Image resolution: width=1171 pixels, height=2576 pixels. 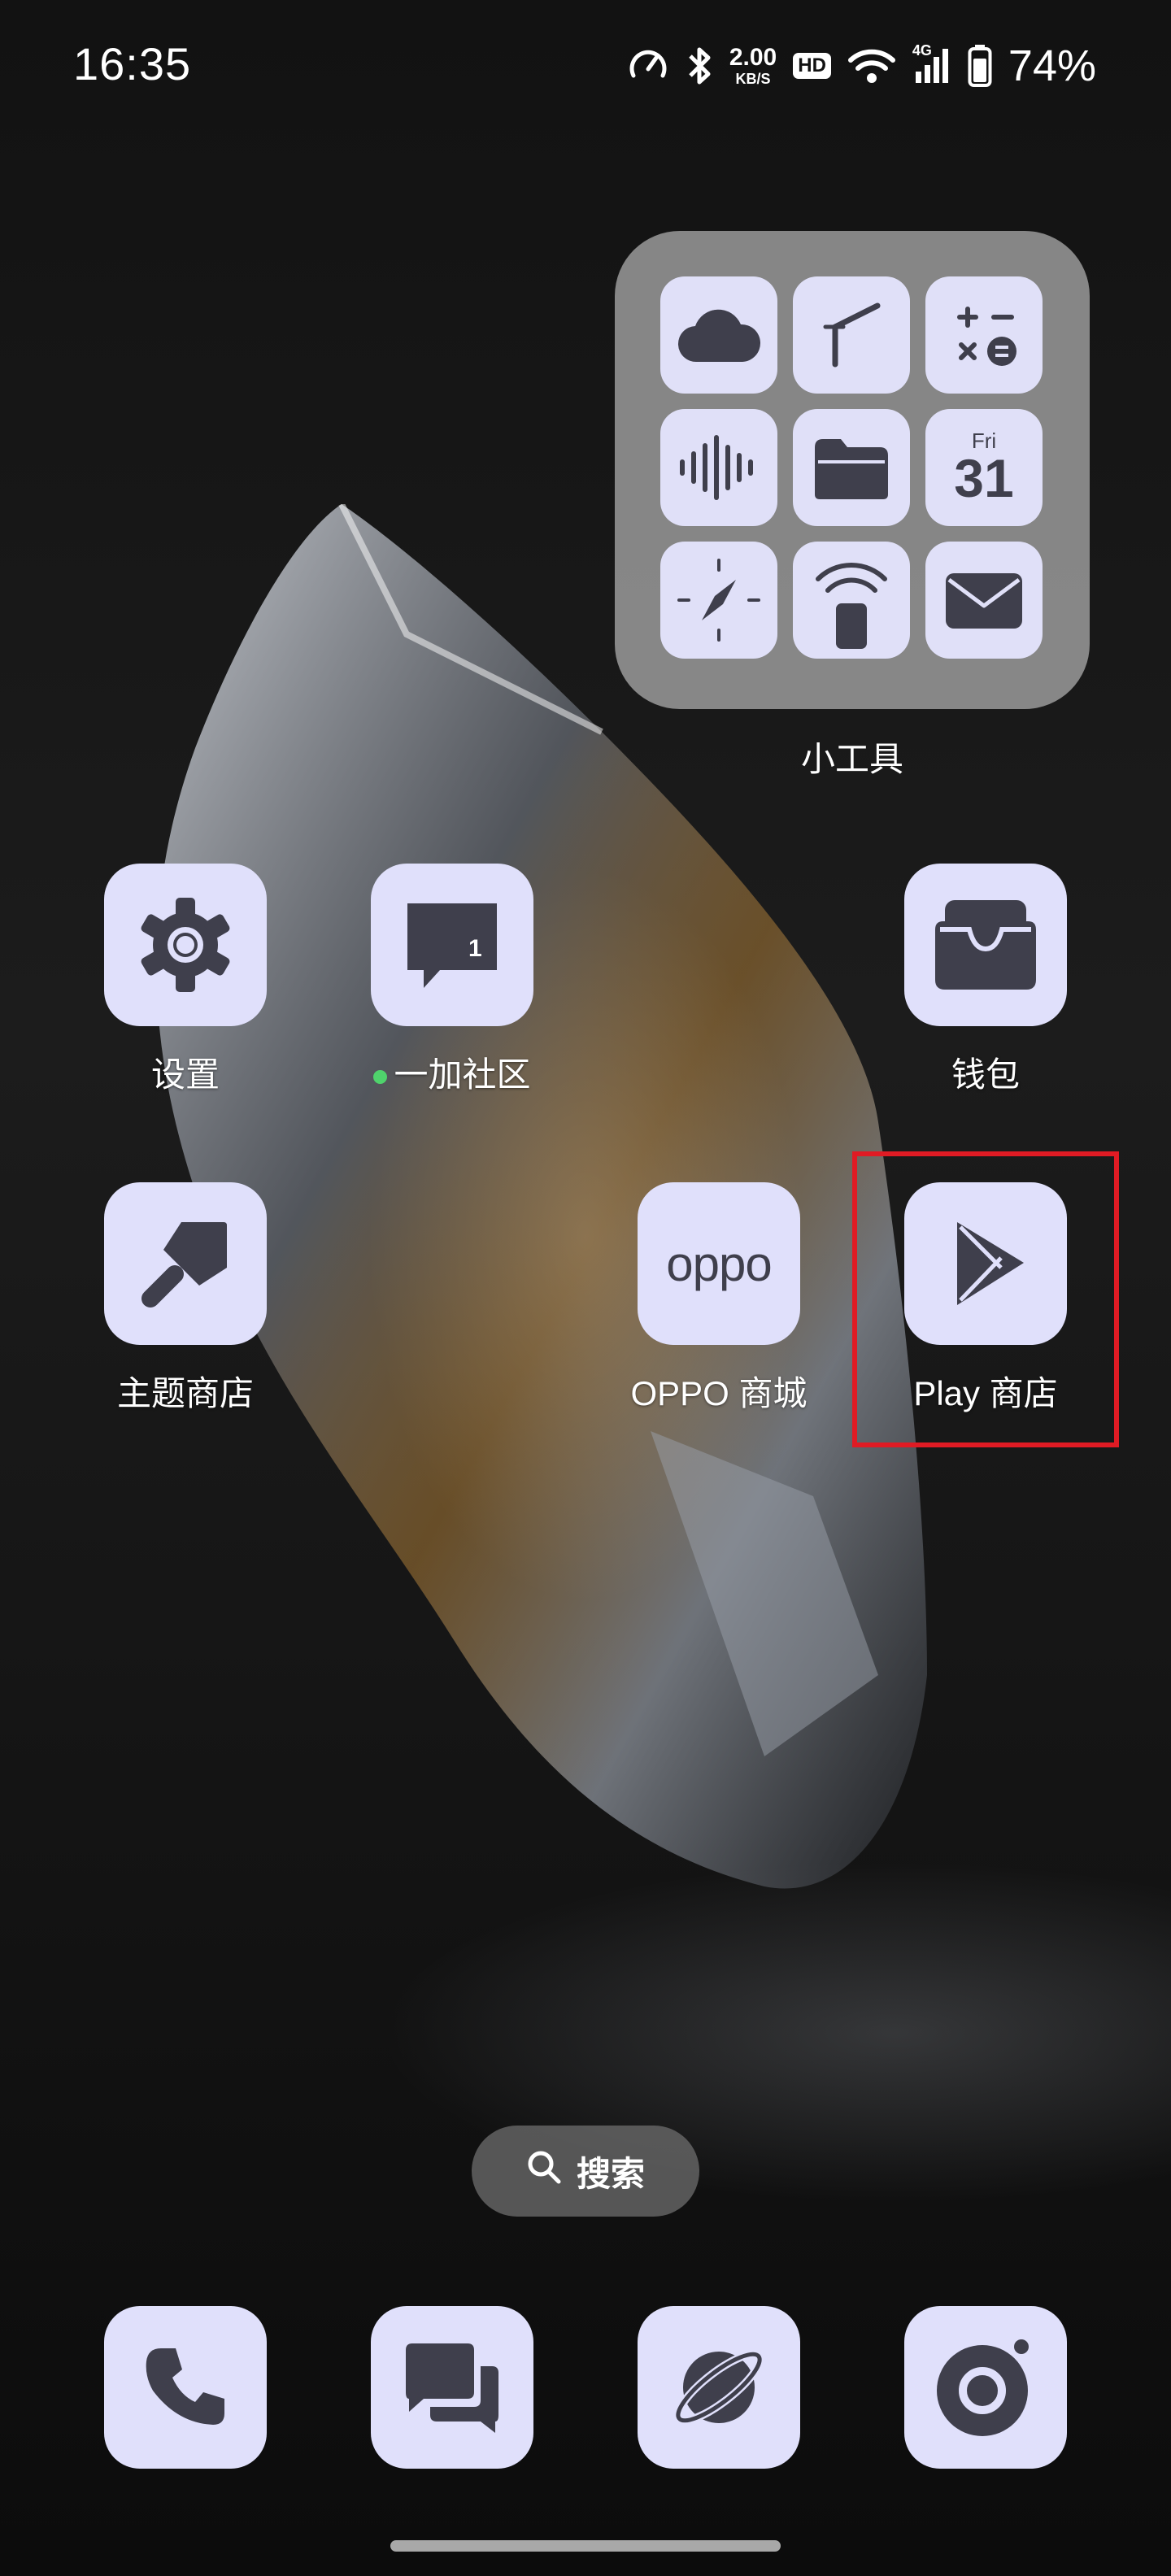 What do you see at coordinates (985, 2388) in the screenshot?
I see `camera-icon` at bounding box center [985, 2388].